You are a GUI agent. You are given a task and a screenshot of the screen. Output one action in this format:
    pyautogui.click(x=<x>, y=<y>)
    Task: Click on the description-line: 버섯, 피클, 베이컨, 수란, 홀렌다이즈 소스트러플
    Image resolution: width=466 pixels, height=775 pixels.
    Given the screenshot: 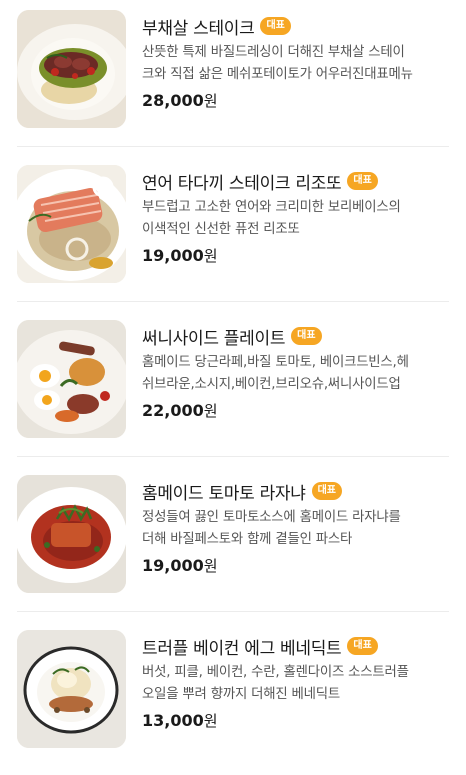 What is the action you would take?
    pyautogui.click(x=275, y=672)
    